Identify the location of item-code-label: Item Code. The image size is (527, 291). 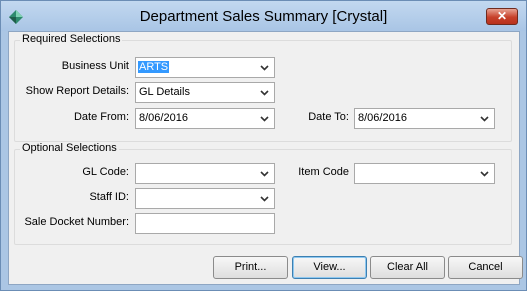
(323, 172).